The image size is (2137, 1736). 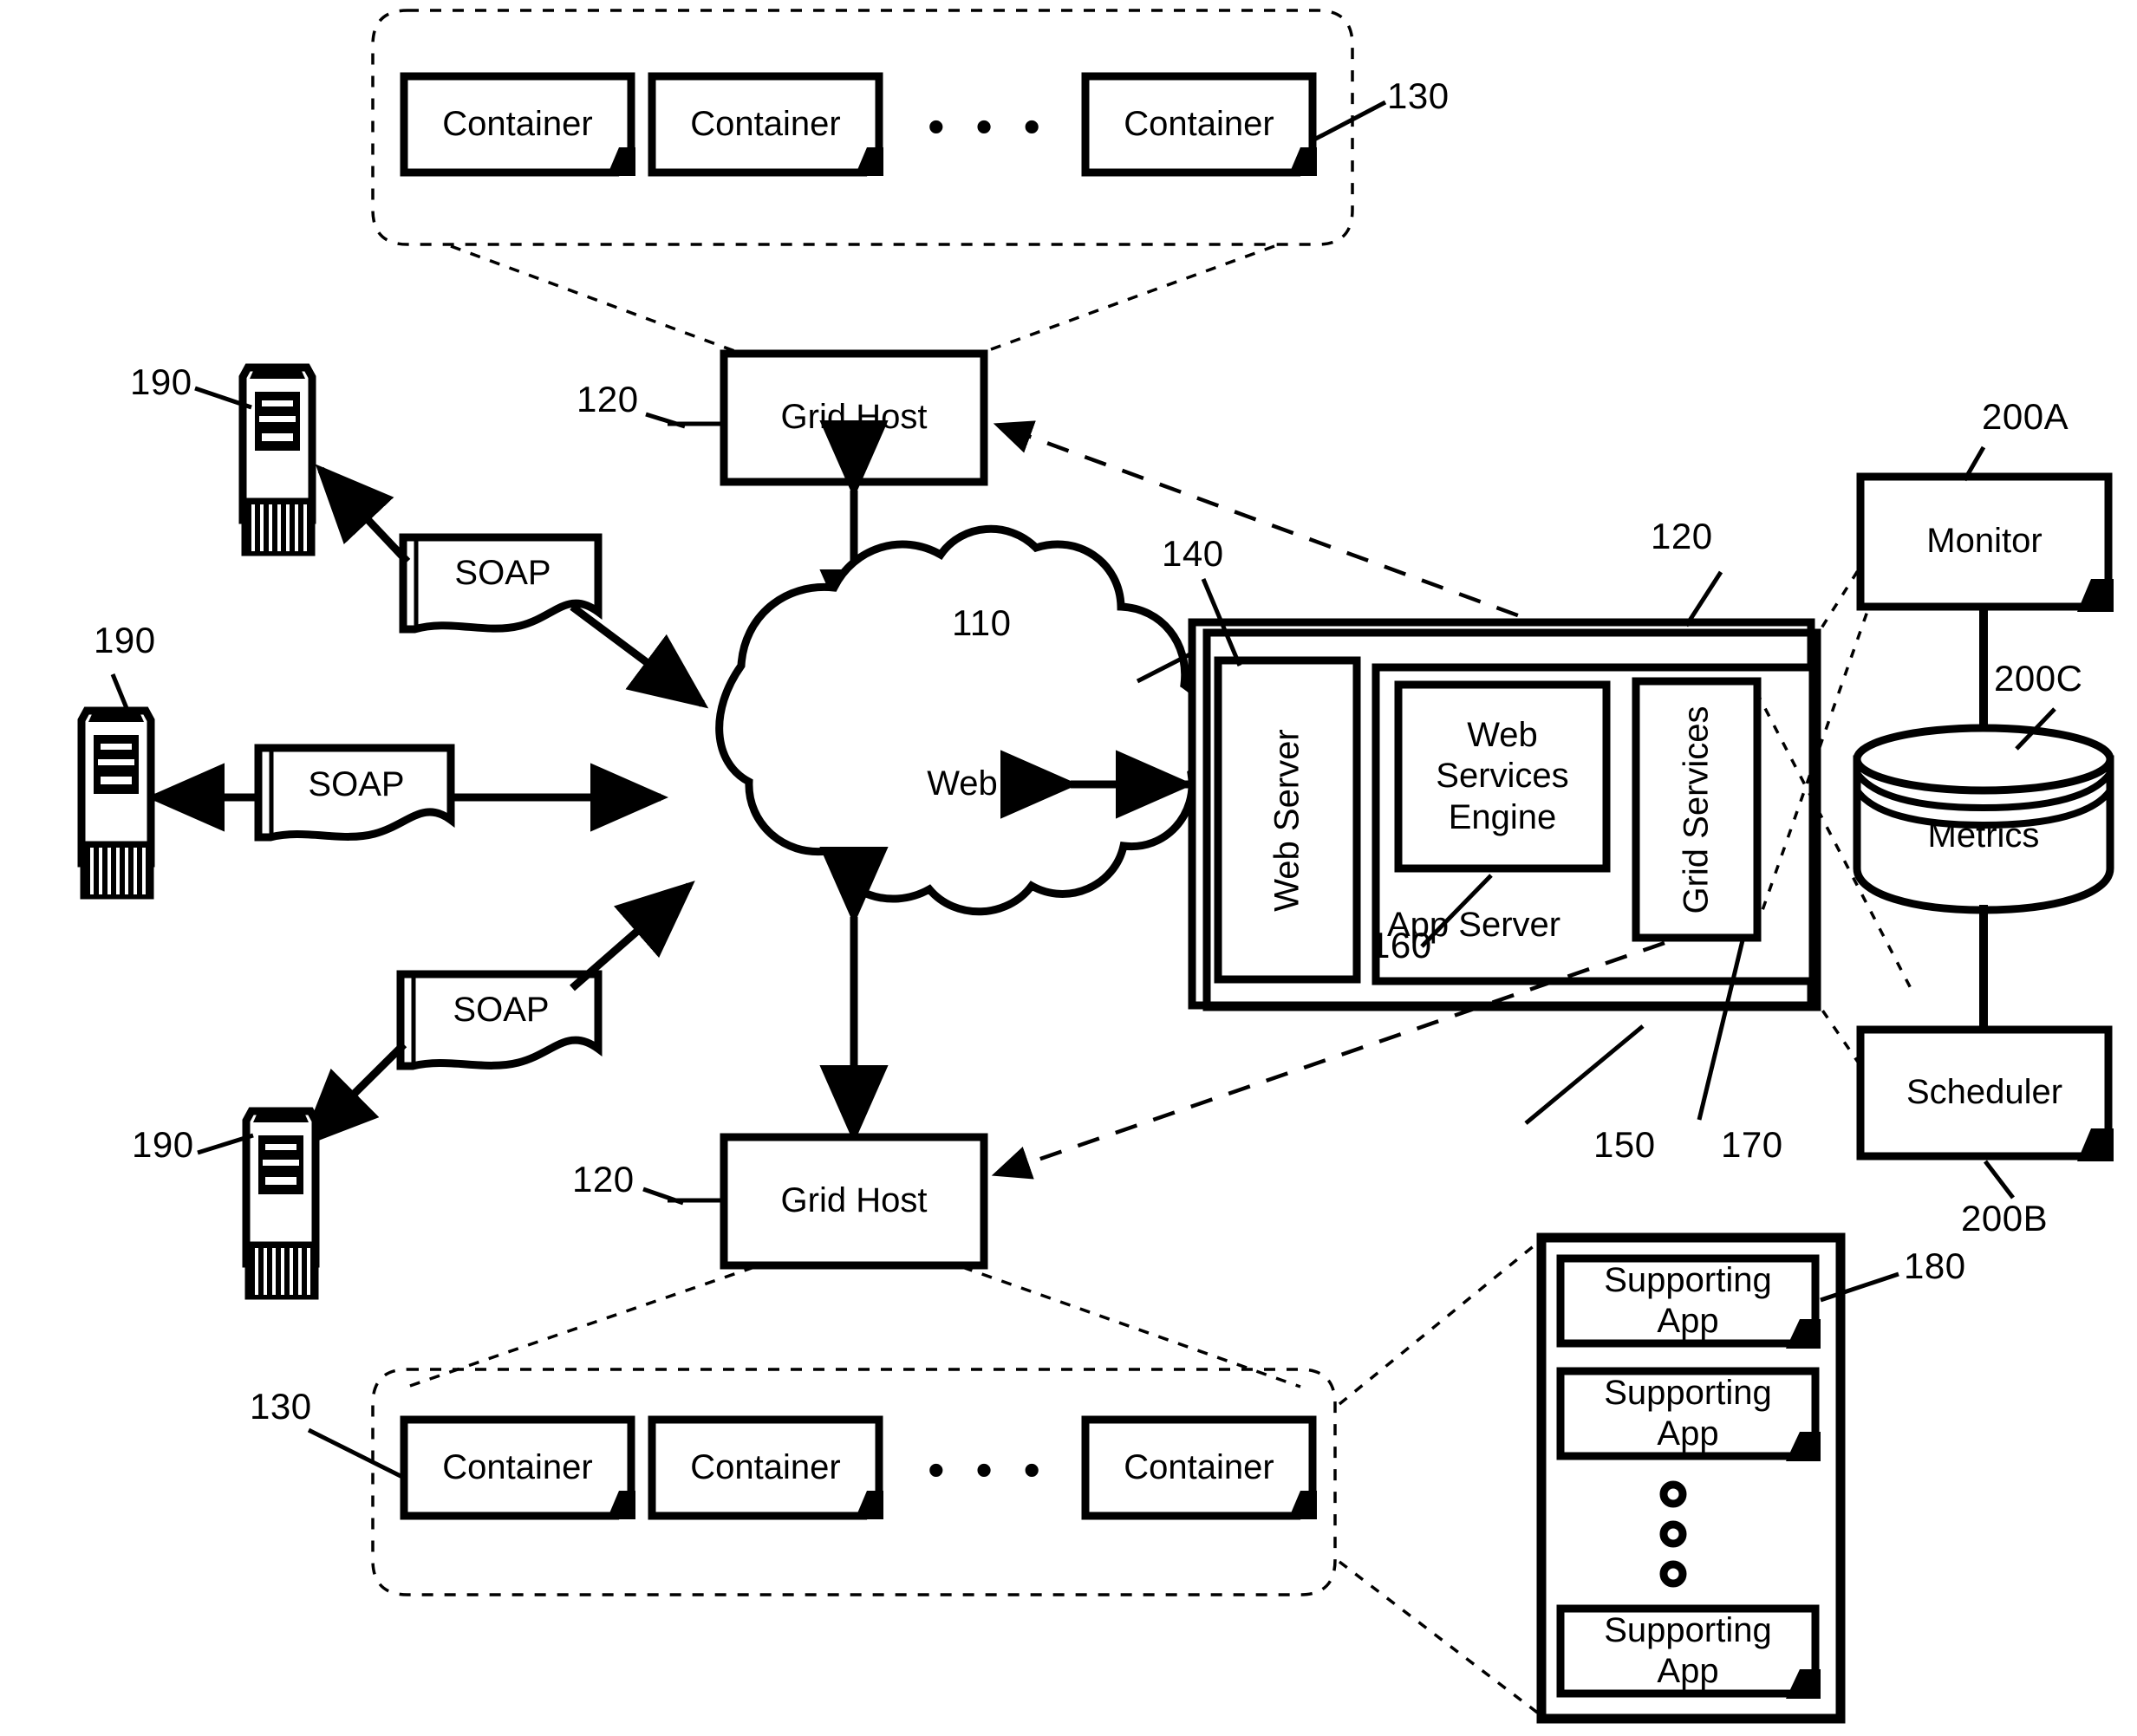 What do you see at coordinates (353, 1094) in the screenshot?
I see `arrow-soap3-to-client` at bounding box center [353, 1094].